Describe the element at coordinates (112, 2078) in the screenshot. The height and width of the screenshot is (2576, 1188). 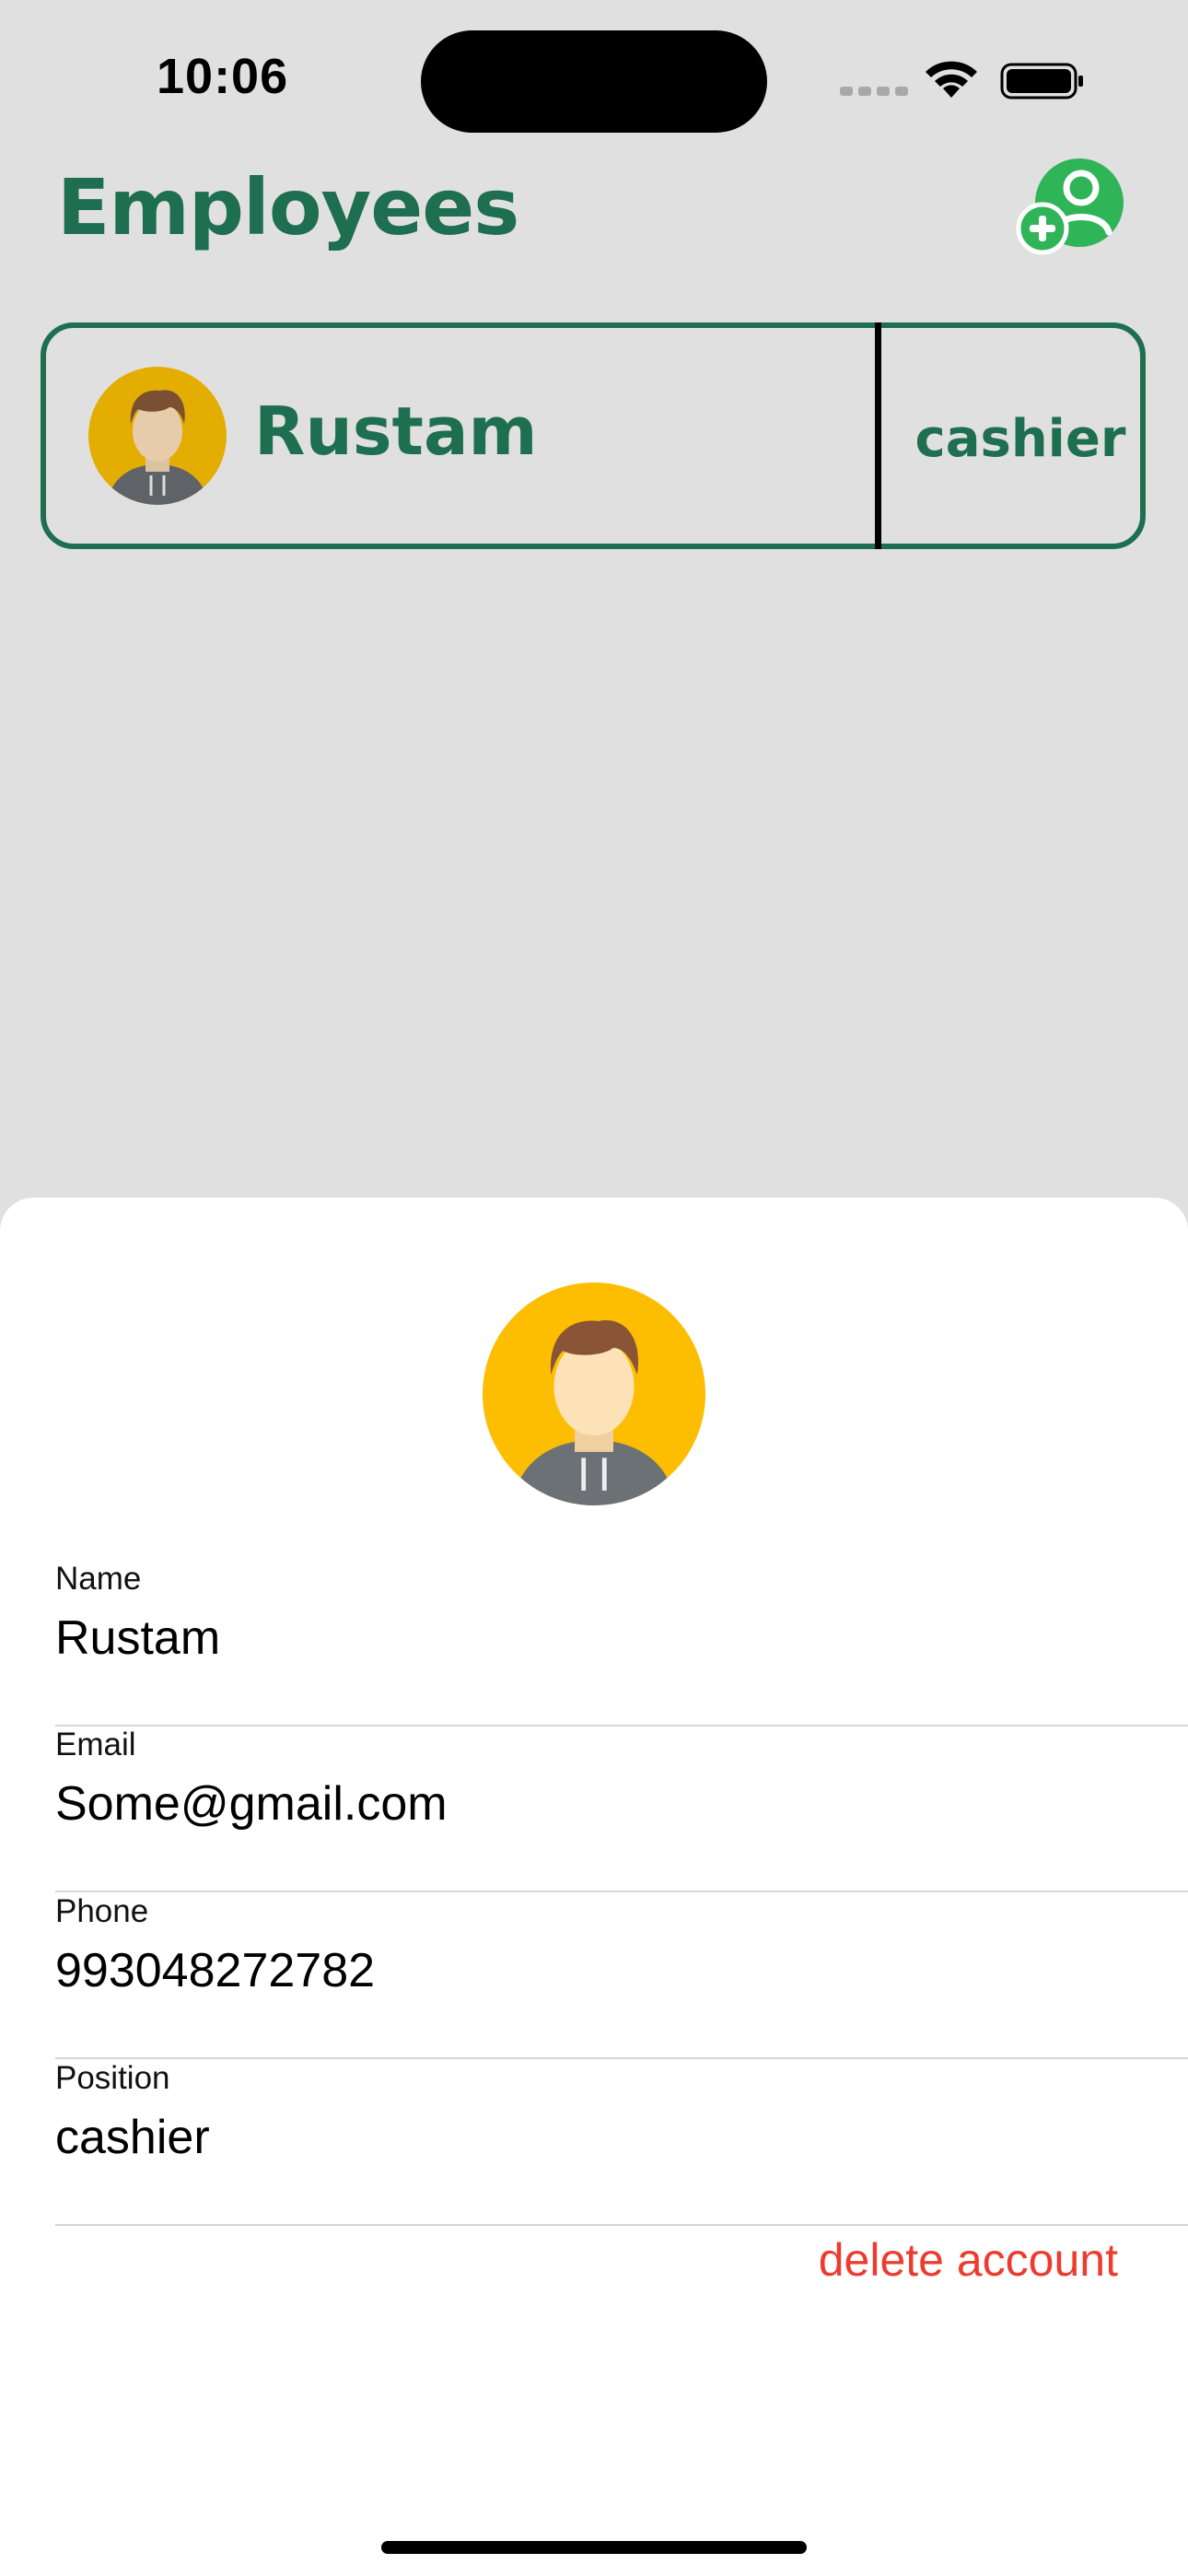
I see `position-label: Position` at that location.